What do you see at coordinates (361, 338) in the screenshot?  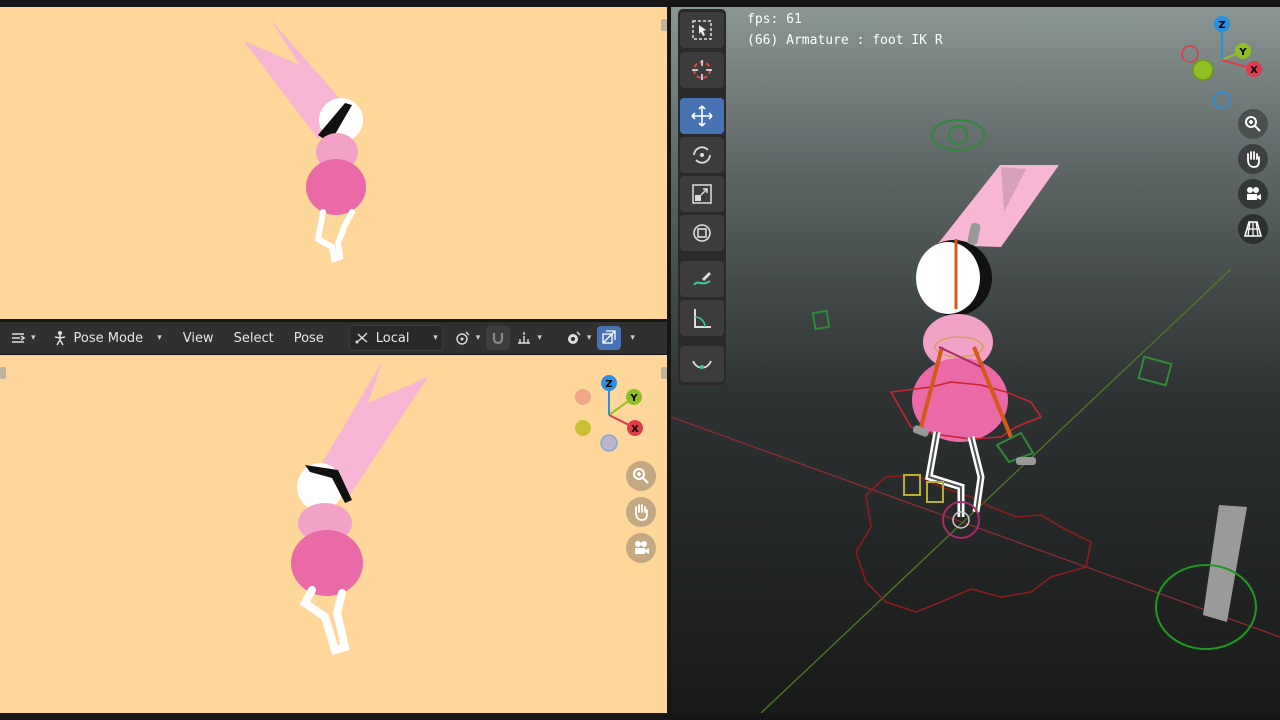 I see `orientation-axes-icon` at bounding box center [361, 338].